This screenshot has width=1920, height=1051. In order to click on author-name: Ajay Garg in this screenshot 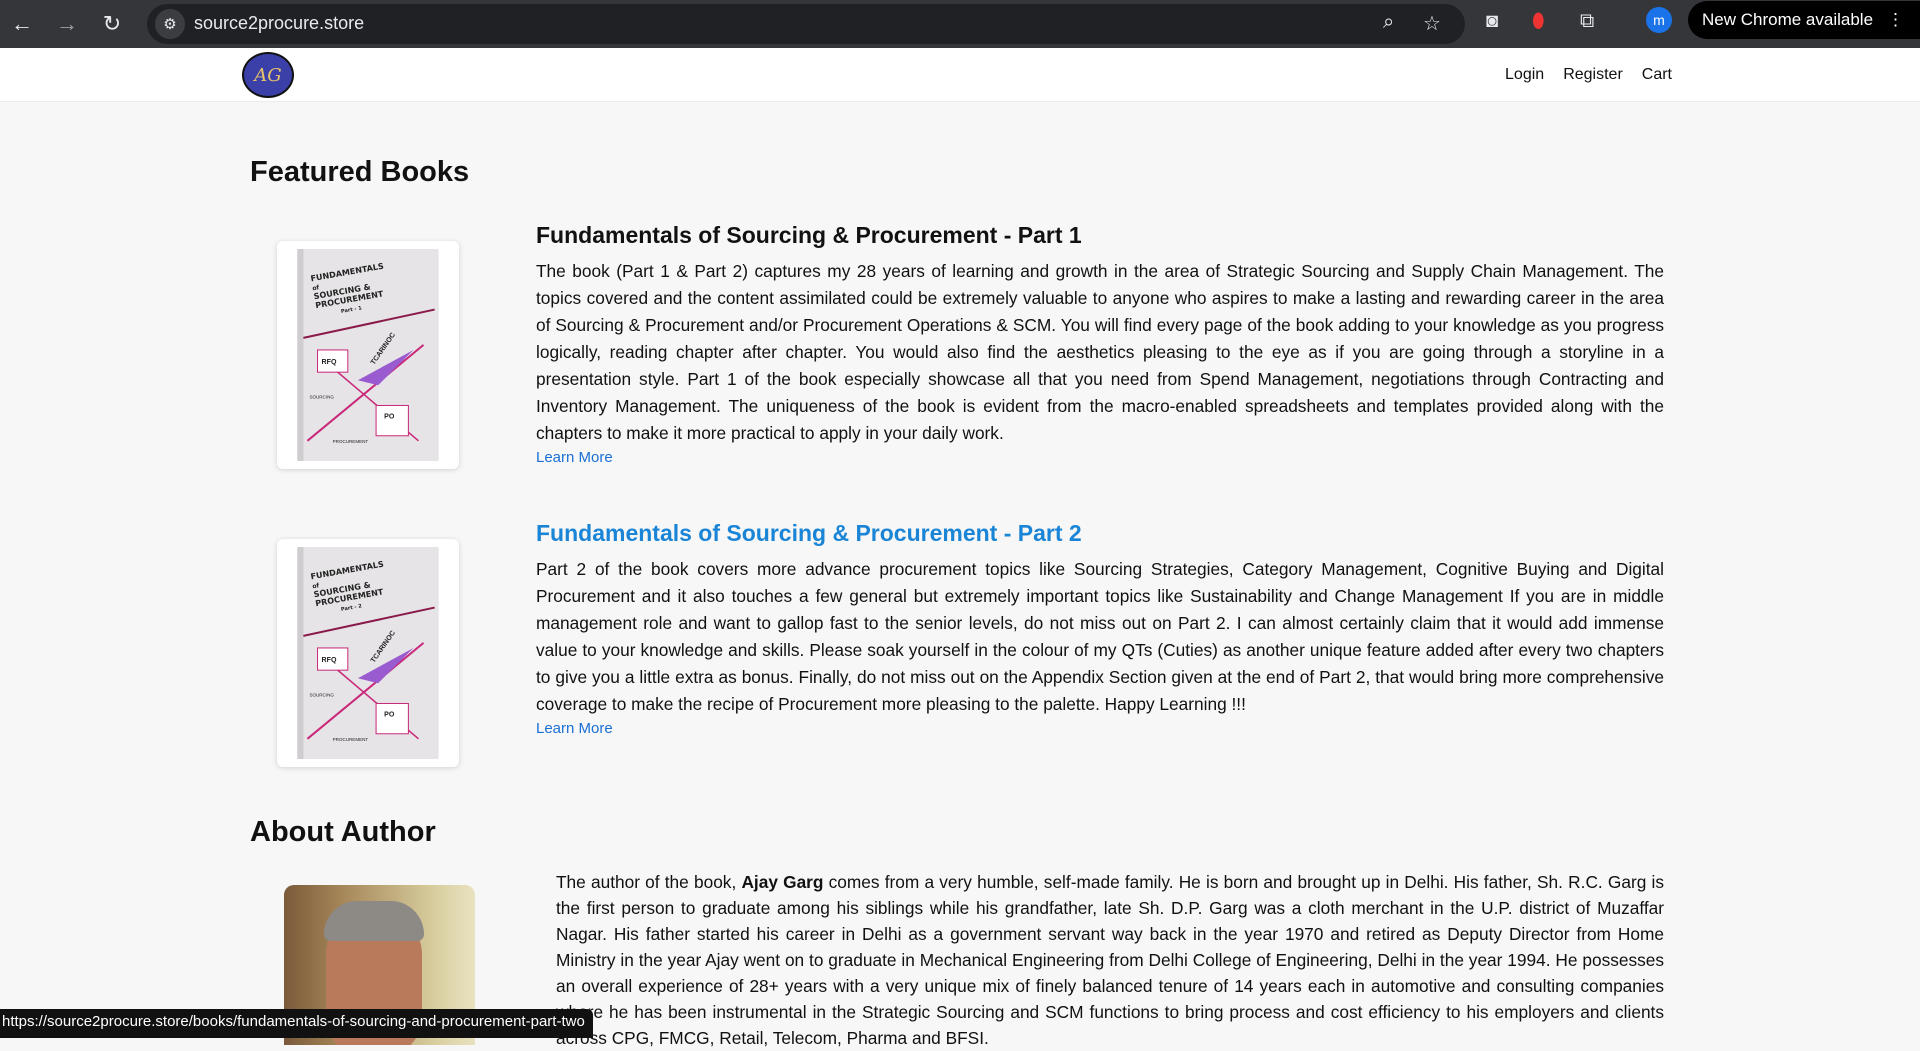, I will do `click(782, 882)`.